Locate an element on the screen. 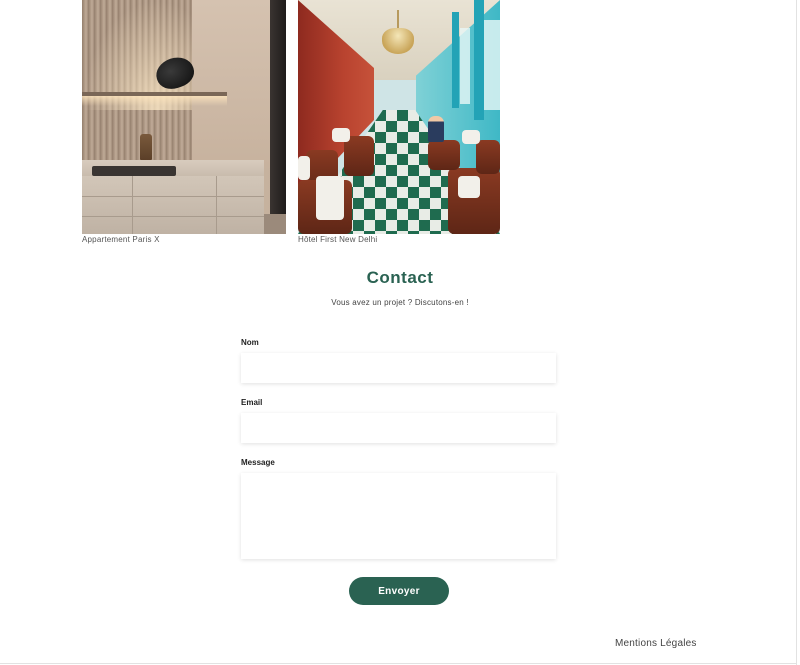 This screenshot has height=665, width=800. project-image-hotel-new-delhi is located at coordinates (399, 117).